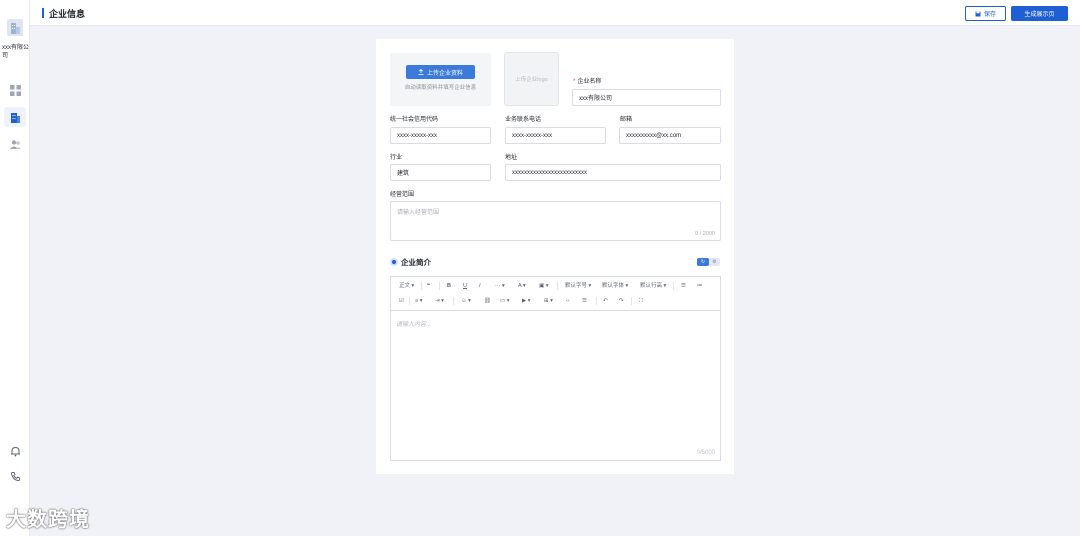 This screenshot has height=536, width=1080. What do you see at coordinates (396, 158) in the screenshot?
I see `industry-label: 行业` at bounding box center [396, 158].